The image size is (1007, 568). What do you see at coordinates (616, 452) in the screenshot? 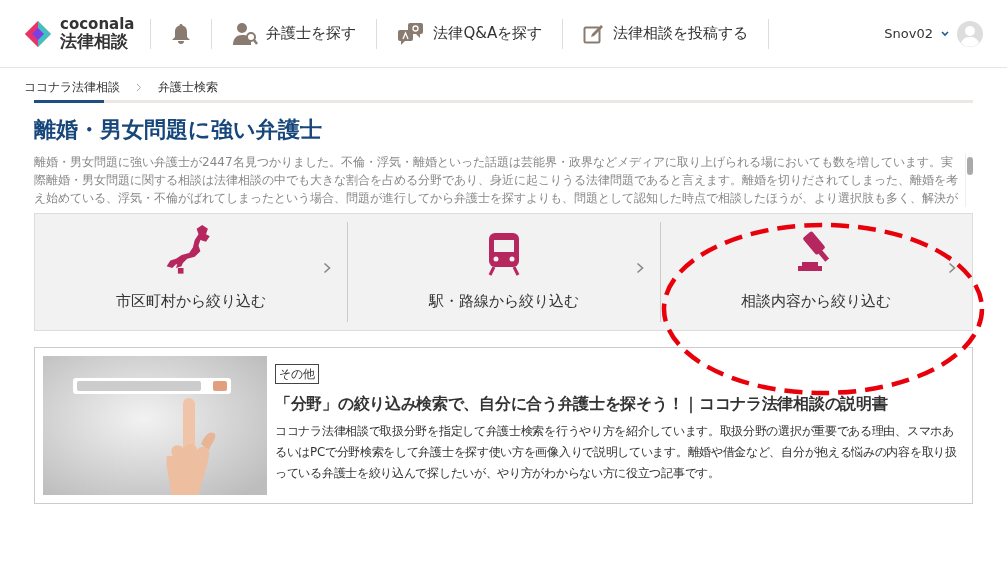
I see `article-summary: ココナラ法律相談で取扱分野を指定して弁護士検索を行うやり方を紹介しています。取扱分野の選択が重要である理由、スマホあるいはPCで分野検索をして弁護士を探す使い方を画像入りで説明しています。離婚や借金など、自分が抱える悩みの内容を取り扱っている弁護士を絞り込んで探したいが、やり方がわからない方に役立つ記事です。` at bounding box center [616, 452].